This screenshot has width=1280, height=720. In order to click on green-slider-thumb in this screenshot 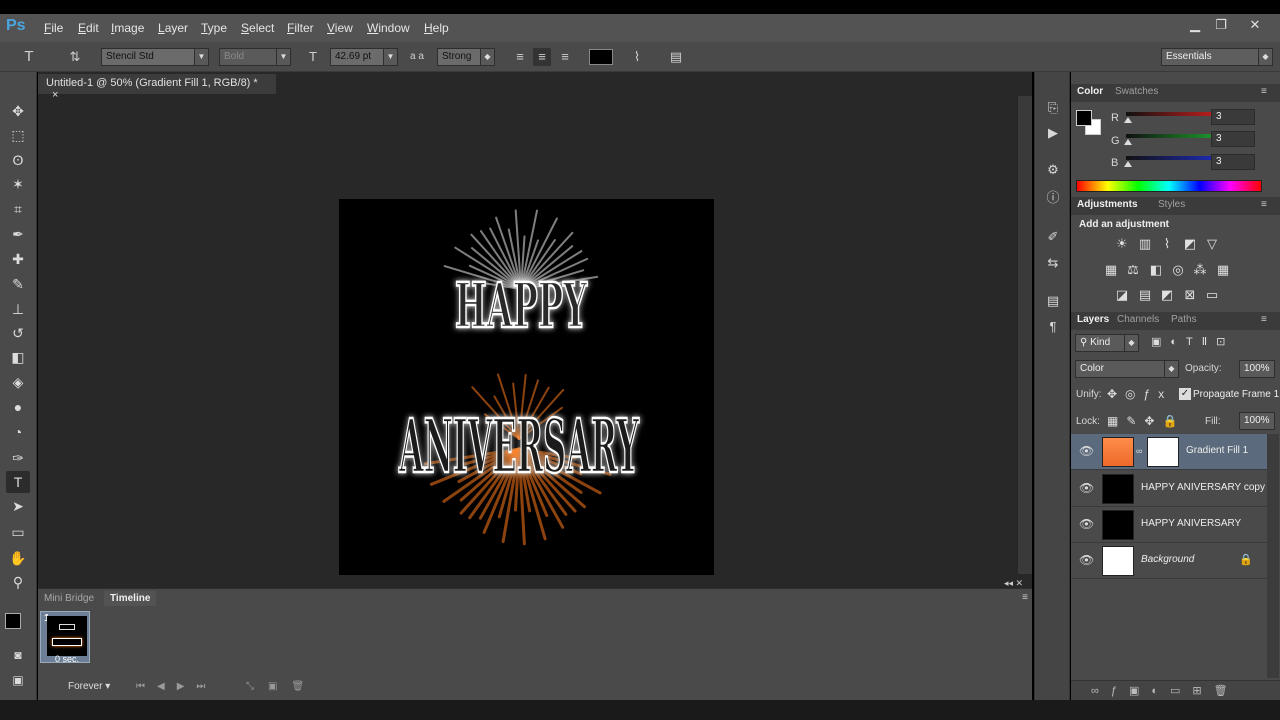, I will do `click(1128, 142)`.